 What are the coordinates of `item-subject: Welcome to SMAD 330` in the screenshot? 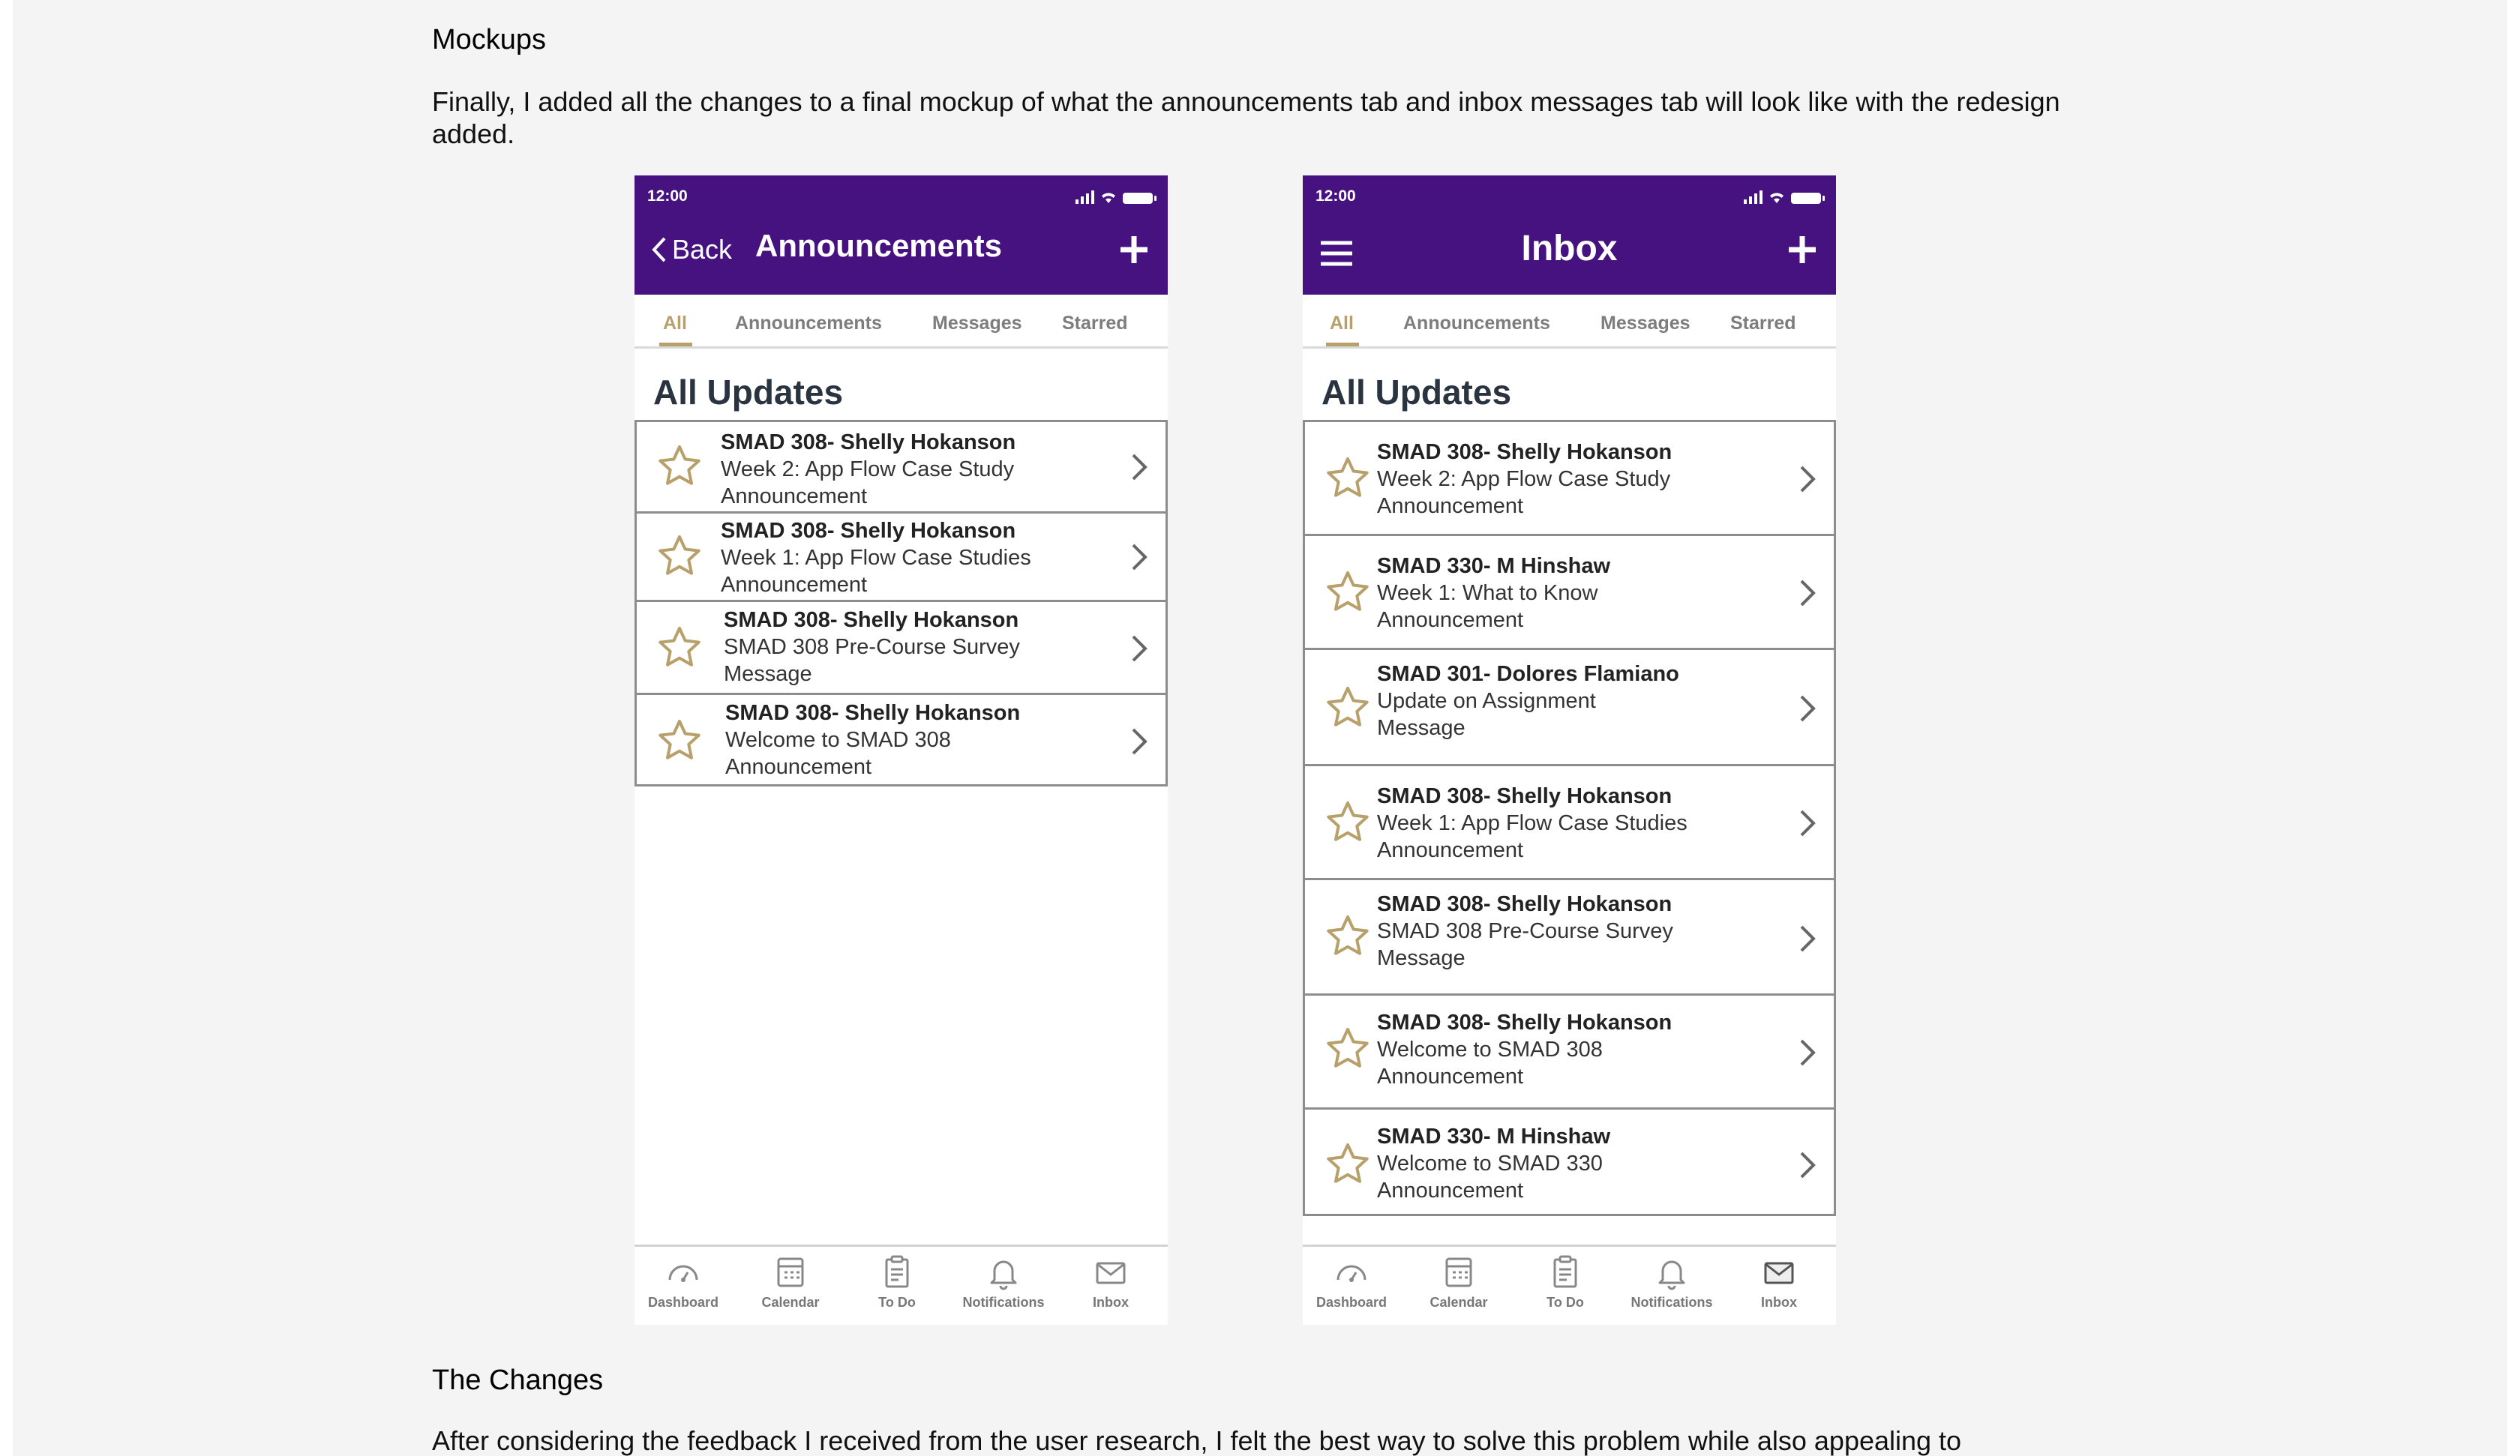 It's located at (1490, 1164).